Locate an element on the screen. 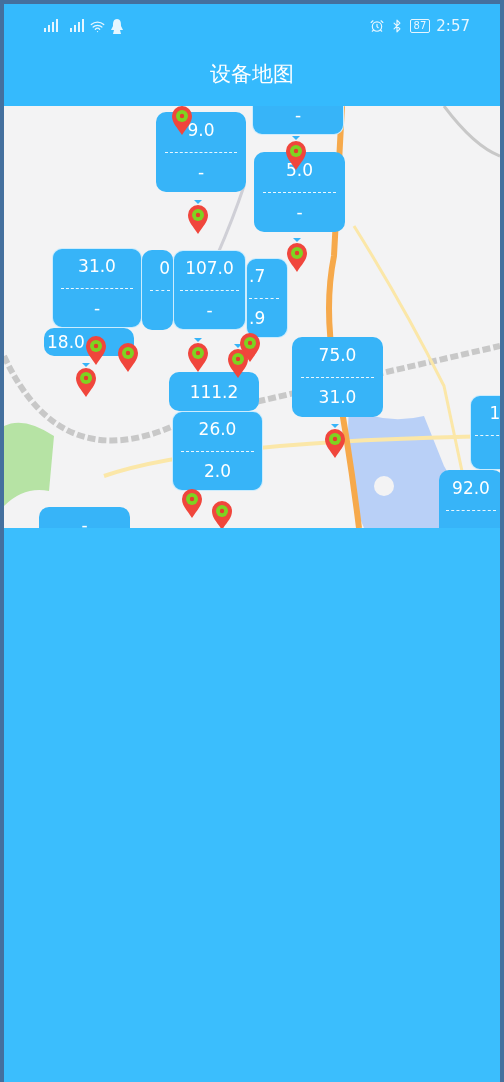 This screenshot has height=1082, width=504. penguin-icon is located at coordinates (117, 26).